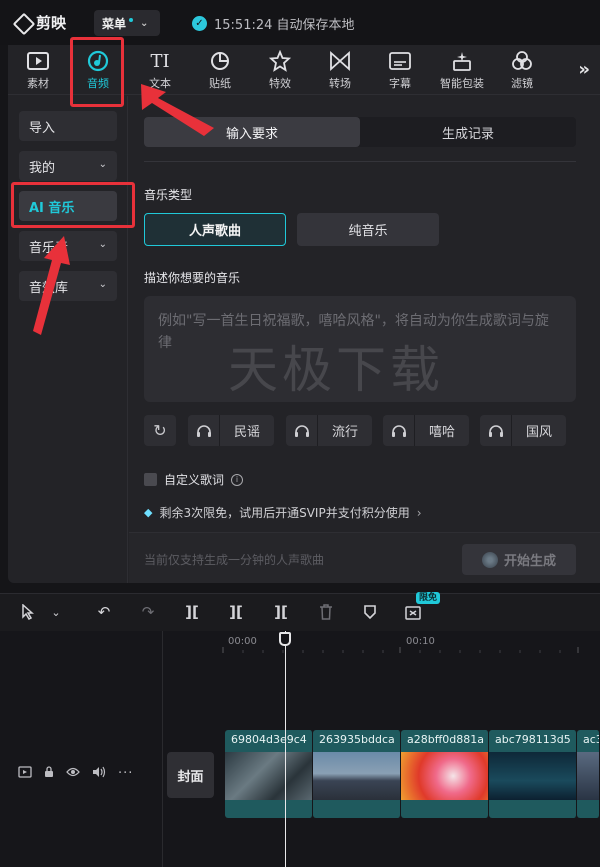 This screenshot has width=600, height=867. Describe the element at coordinates (529, 561) in the screenshot. I see `generate-label: 开始生成` at that location.